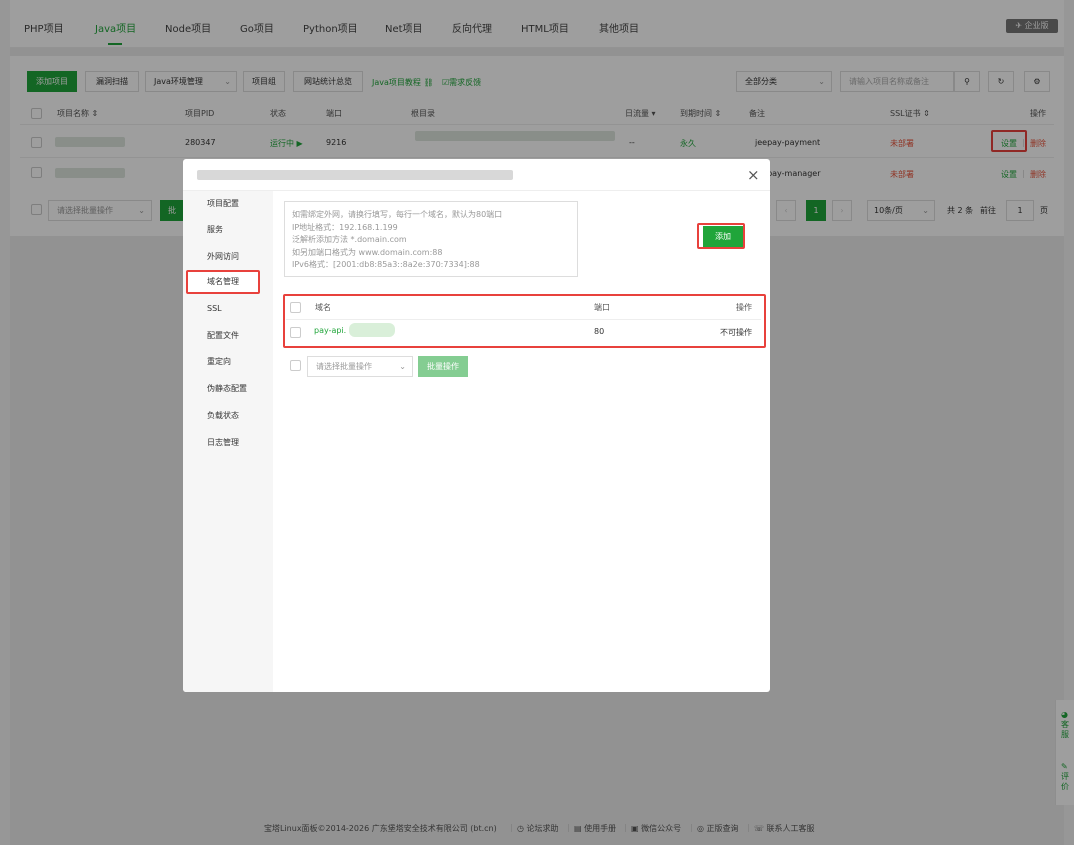  I want to click on sidebar-item-log-management: 日志管理, so click(223, 442).